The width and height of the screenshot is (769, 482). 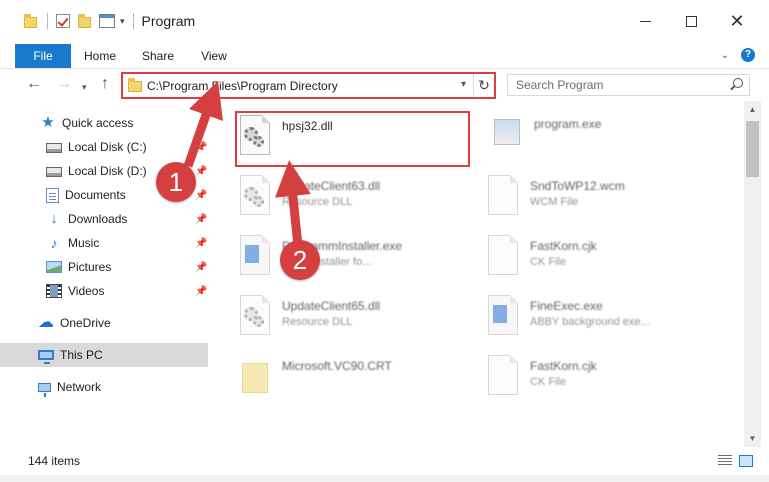 I want to click on arrow-2-icon, so click(x=292, y=203).